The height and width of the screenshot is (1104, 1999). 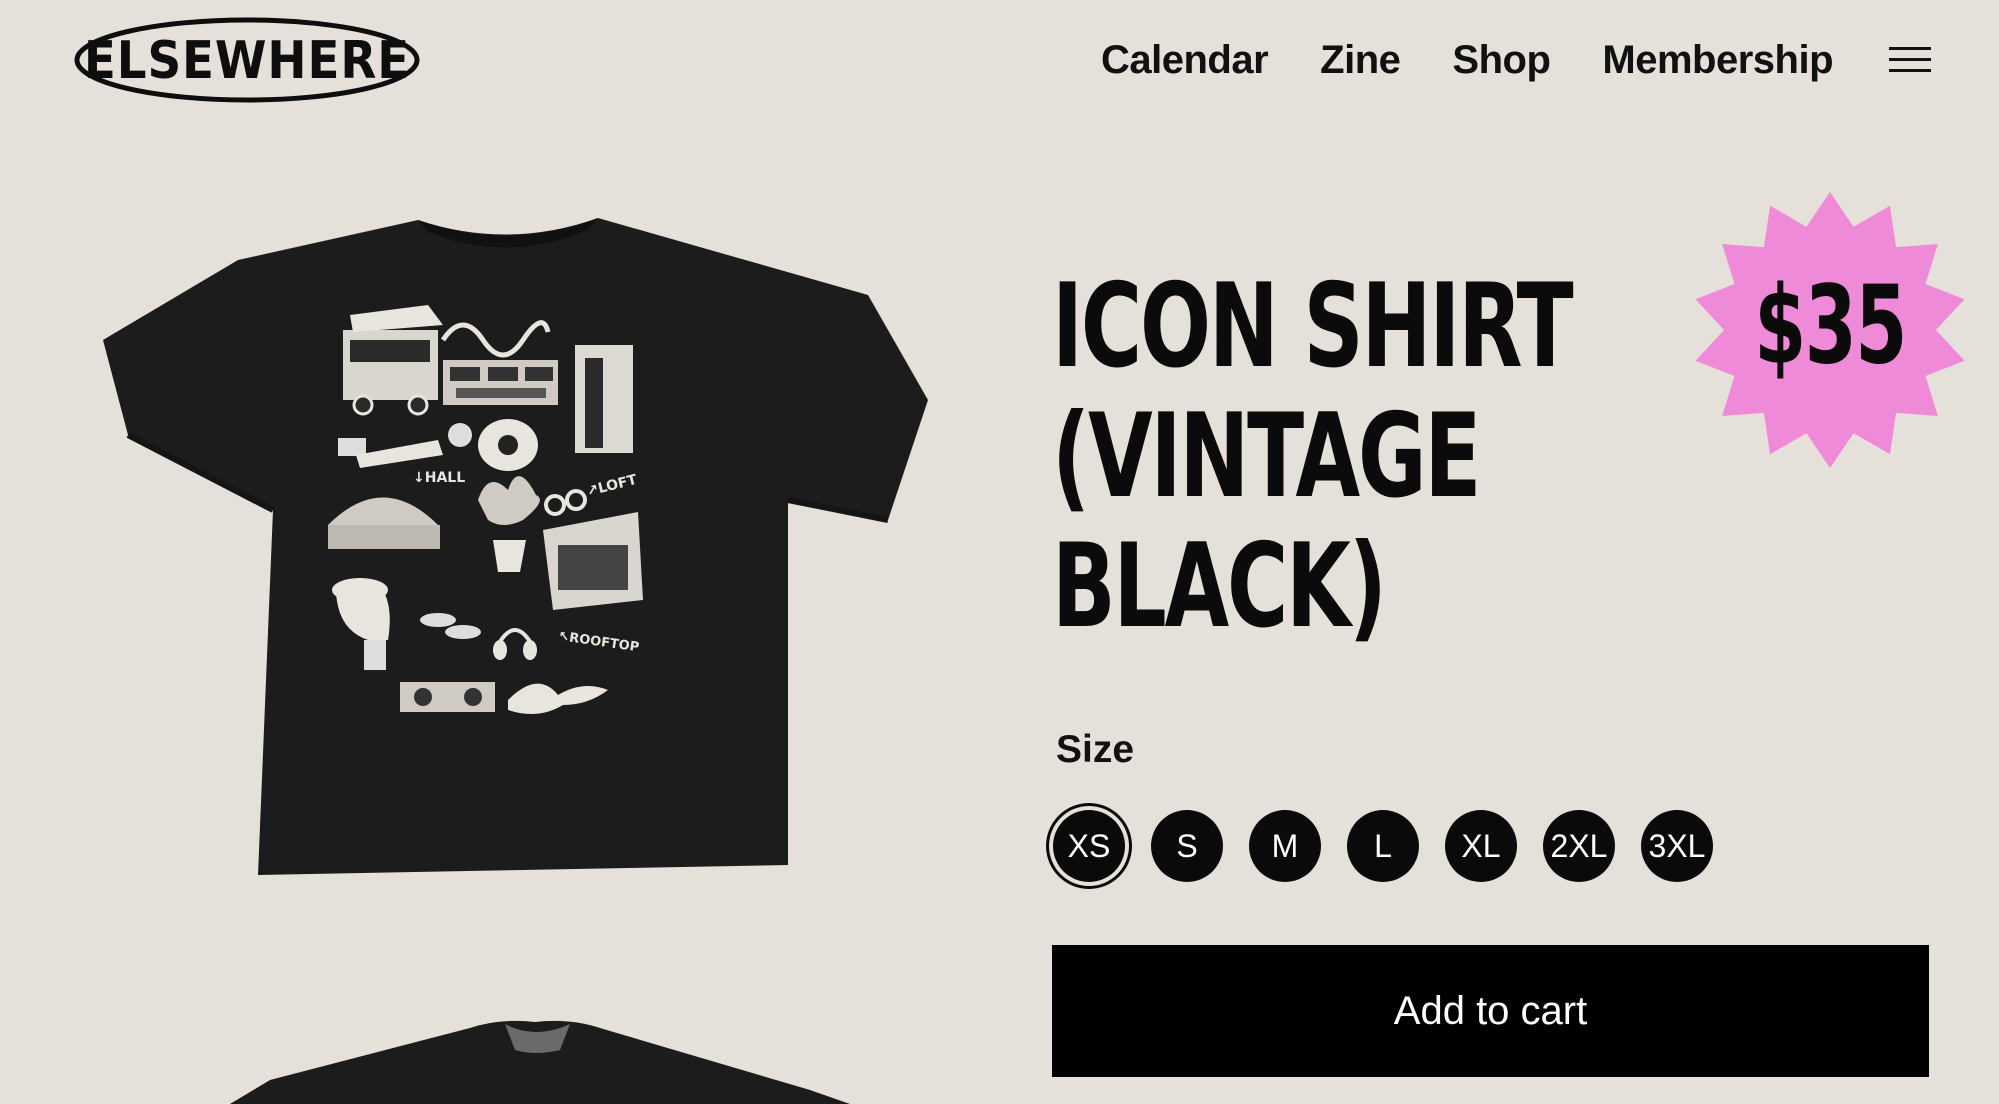 What do you see at coordinates (1490, 1011) in the screenshot?
I see `add-to-cart-button: Add to cart` at bounding box center [1490, 1011].